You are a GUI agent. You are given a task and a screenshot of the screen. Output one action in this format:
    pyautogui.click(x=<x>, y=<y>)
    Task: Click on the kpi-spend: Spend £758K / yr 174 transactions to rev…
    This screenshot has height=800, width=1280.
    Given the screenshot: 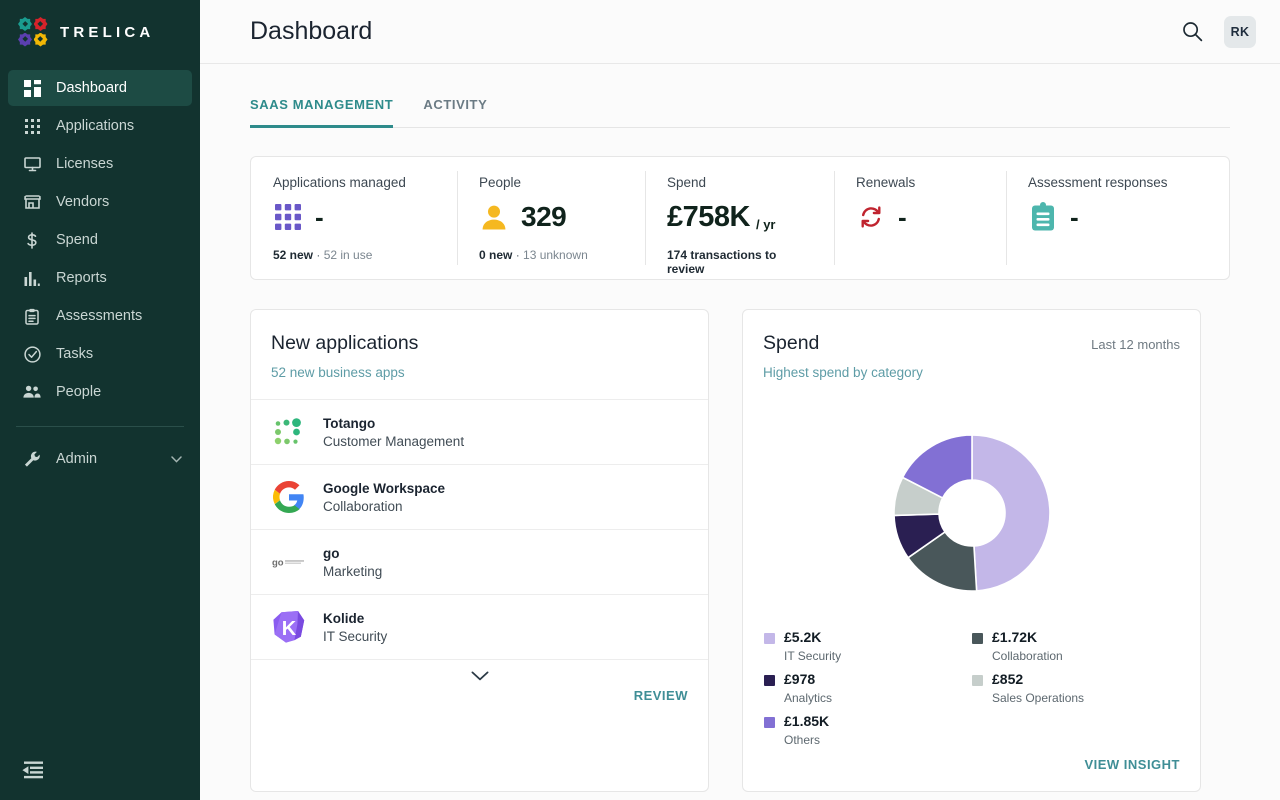 What is the action you would take?
    pyautogui.click(x=739, y=218)
    